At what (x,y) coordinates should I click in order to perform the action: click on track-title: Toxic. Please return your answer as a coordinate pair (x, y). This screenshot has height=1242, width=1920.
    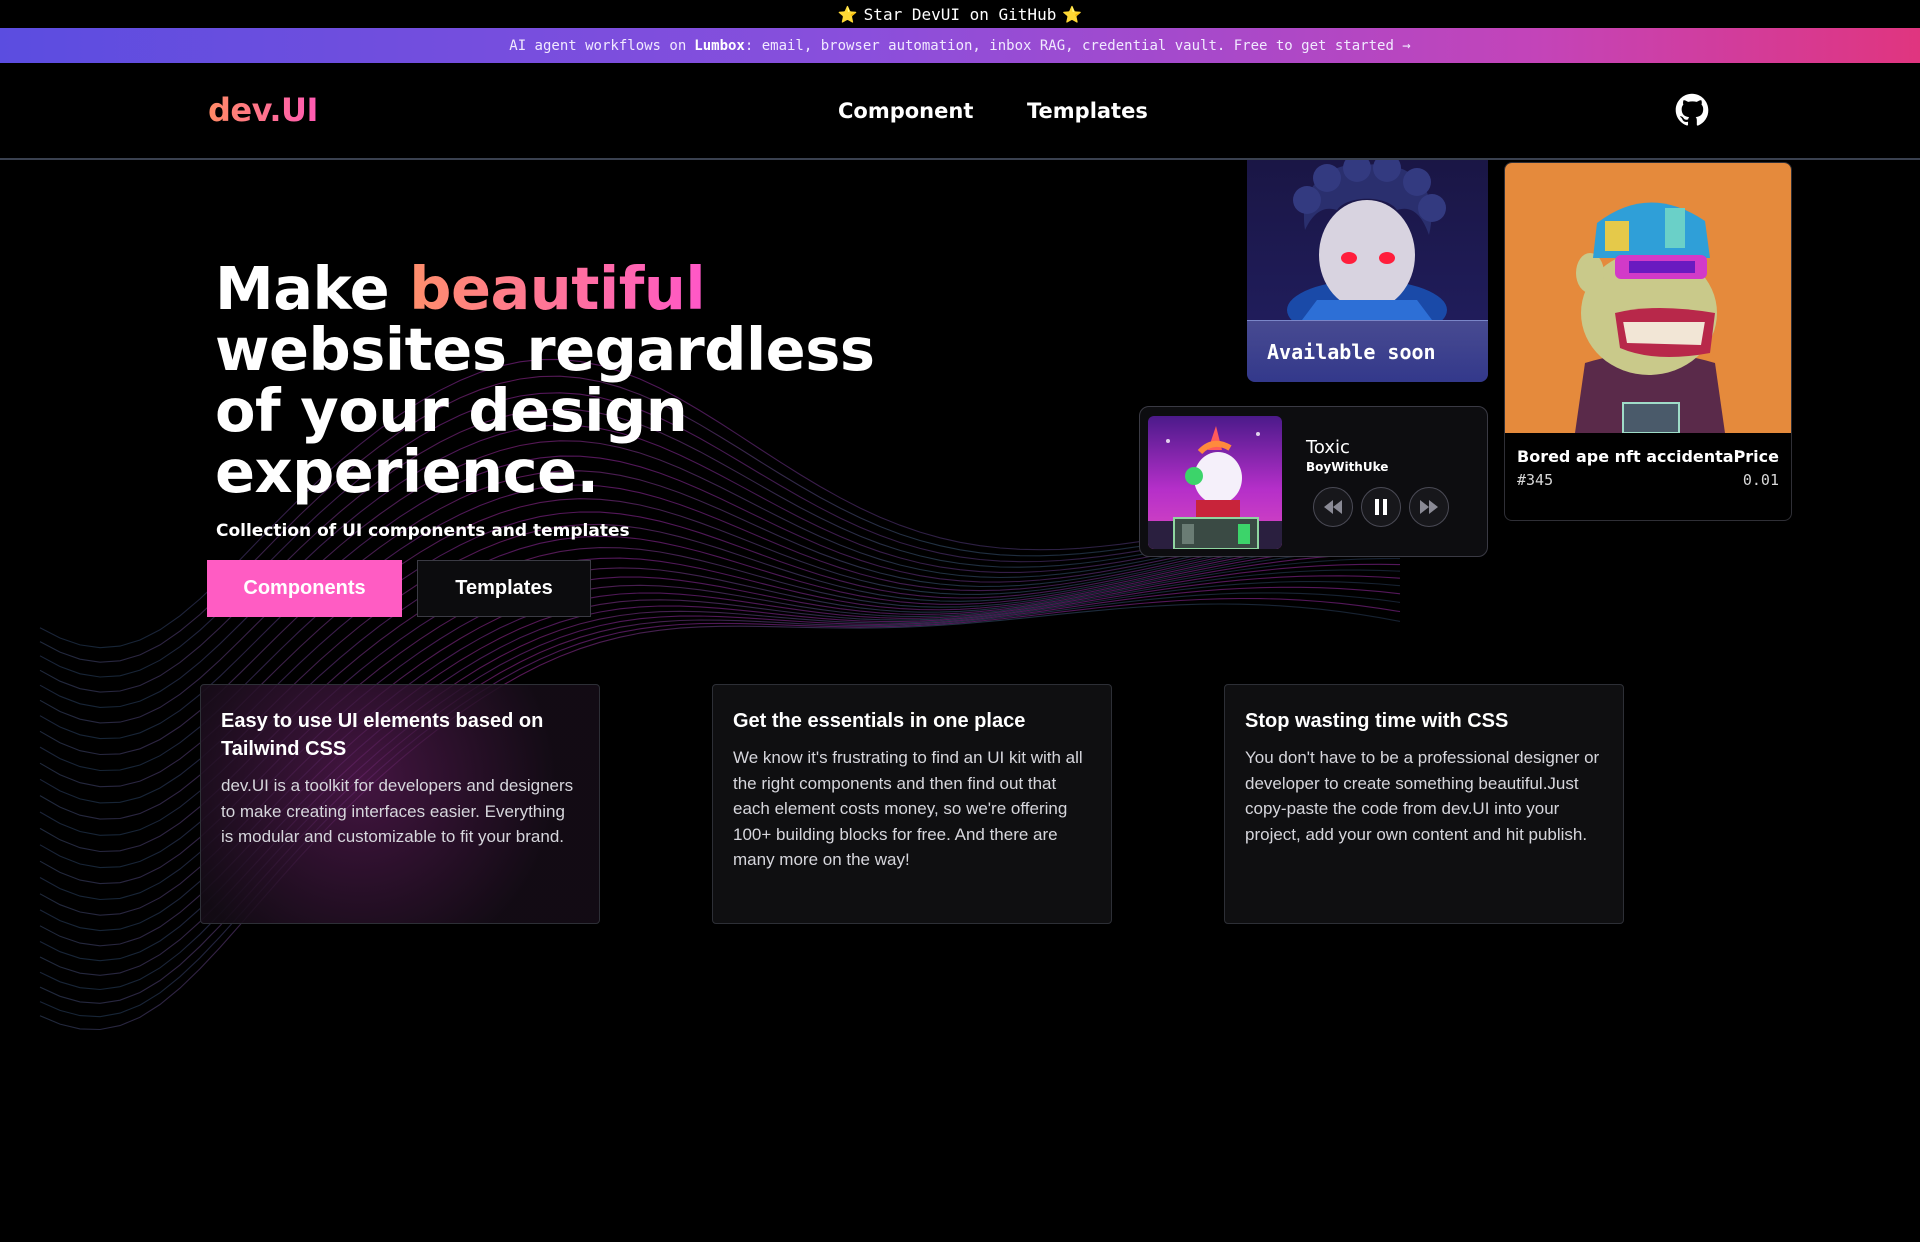
    Looking at the image, I should click on (1328, 447).